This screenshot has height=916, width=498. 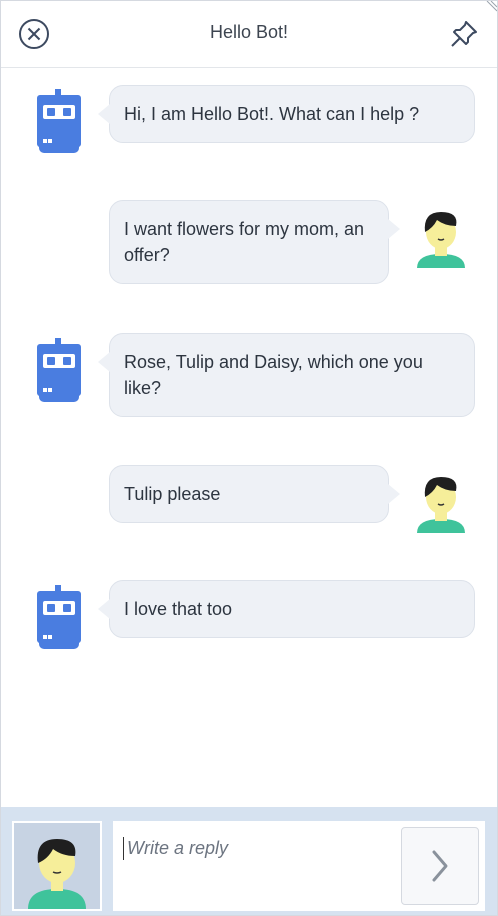 What do you see at coordinates (244, 242) in the screenshot?
I see `message-text: I want flowers for my mom, an offer?` at bounding box center [244, 242].